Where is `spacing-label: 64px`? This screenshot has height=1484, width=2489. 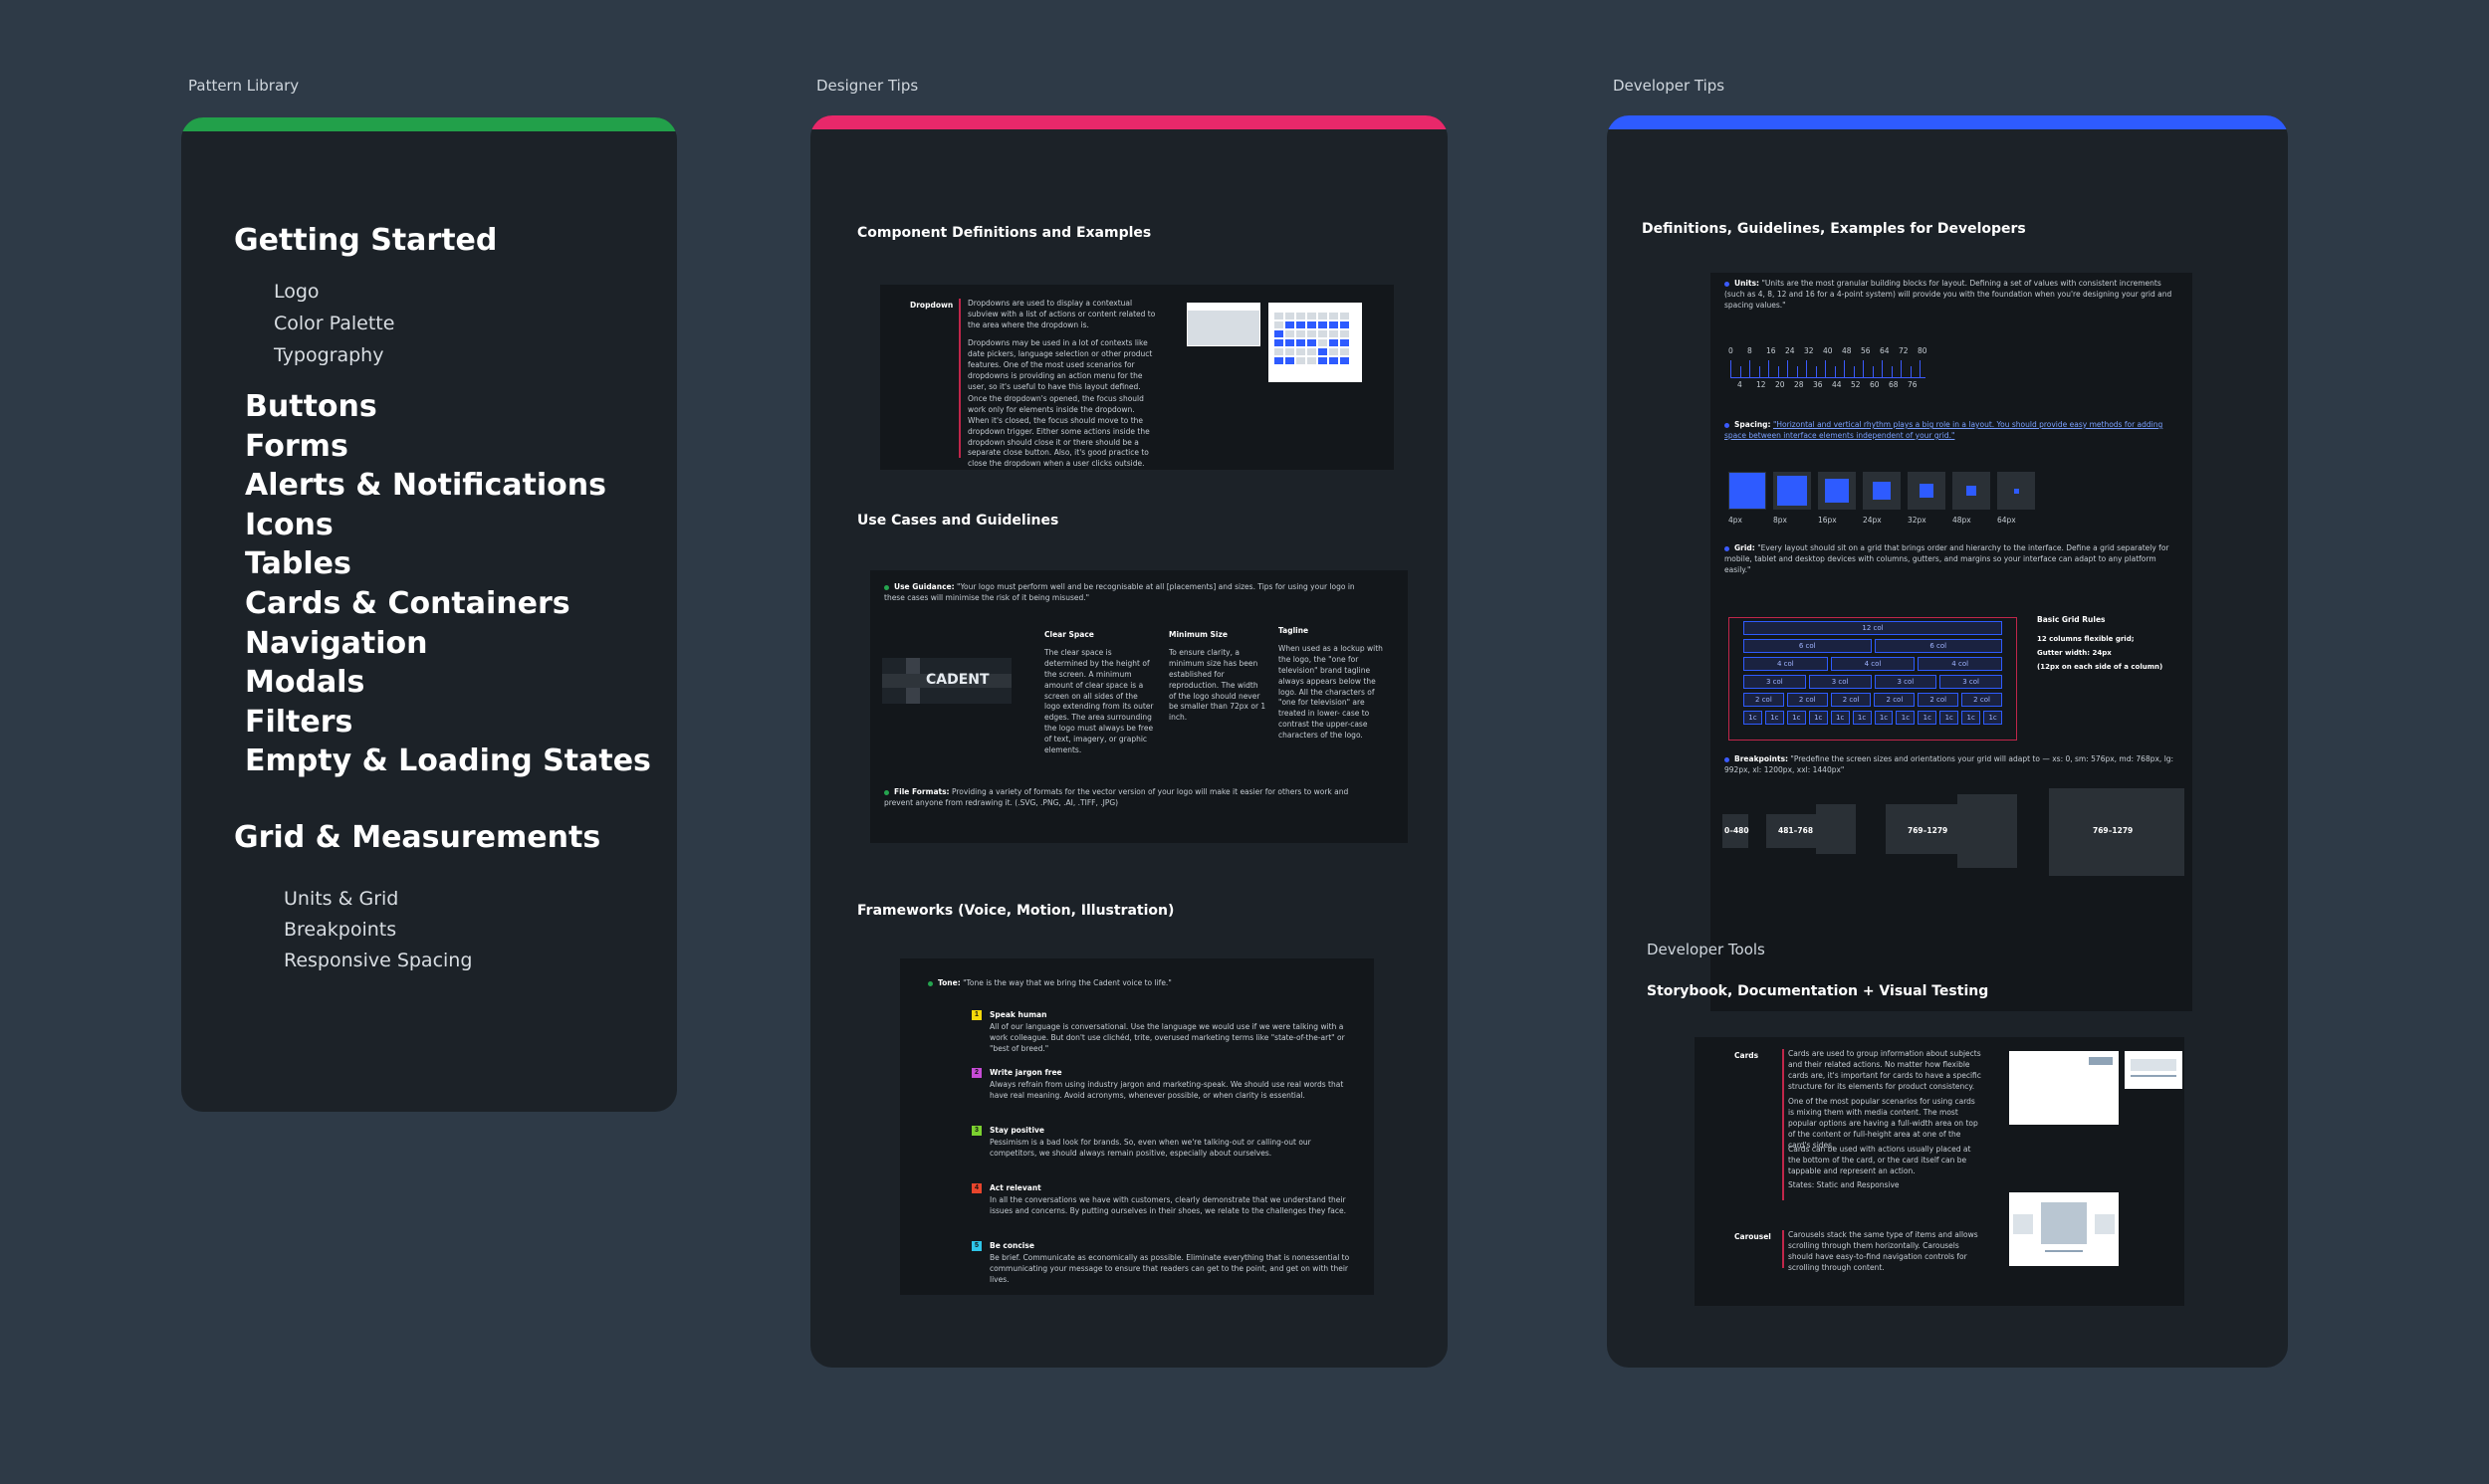
spacing-label: 64px is located at coordinates (2006, 521).